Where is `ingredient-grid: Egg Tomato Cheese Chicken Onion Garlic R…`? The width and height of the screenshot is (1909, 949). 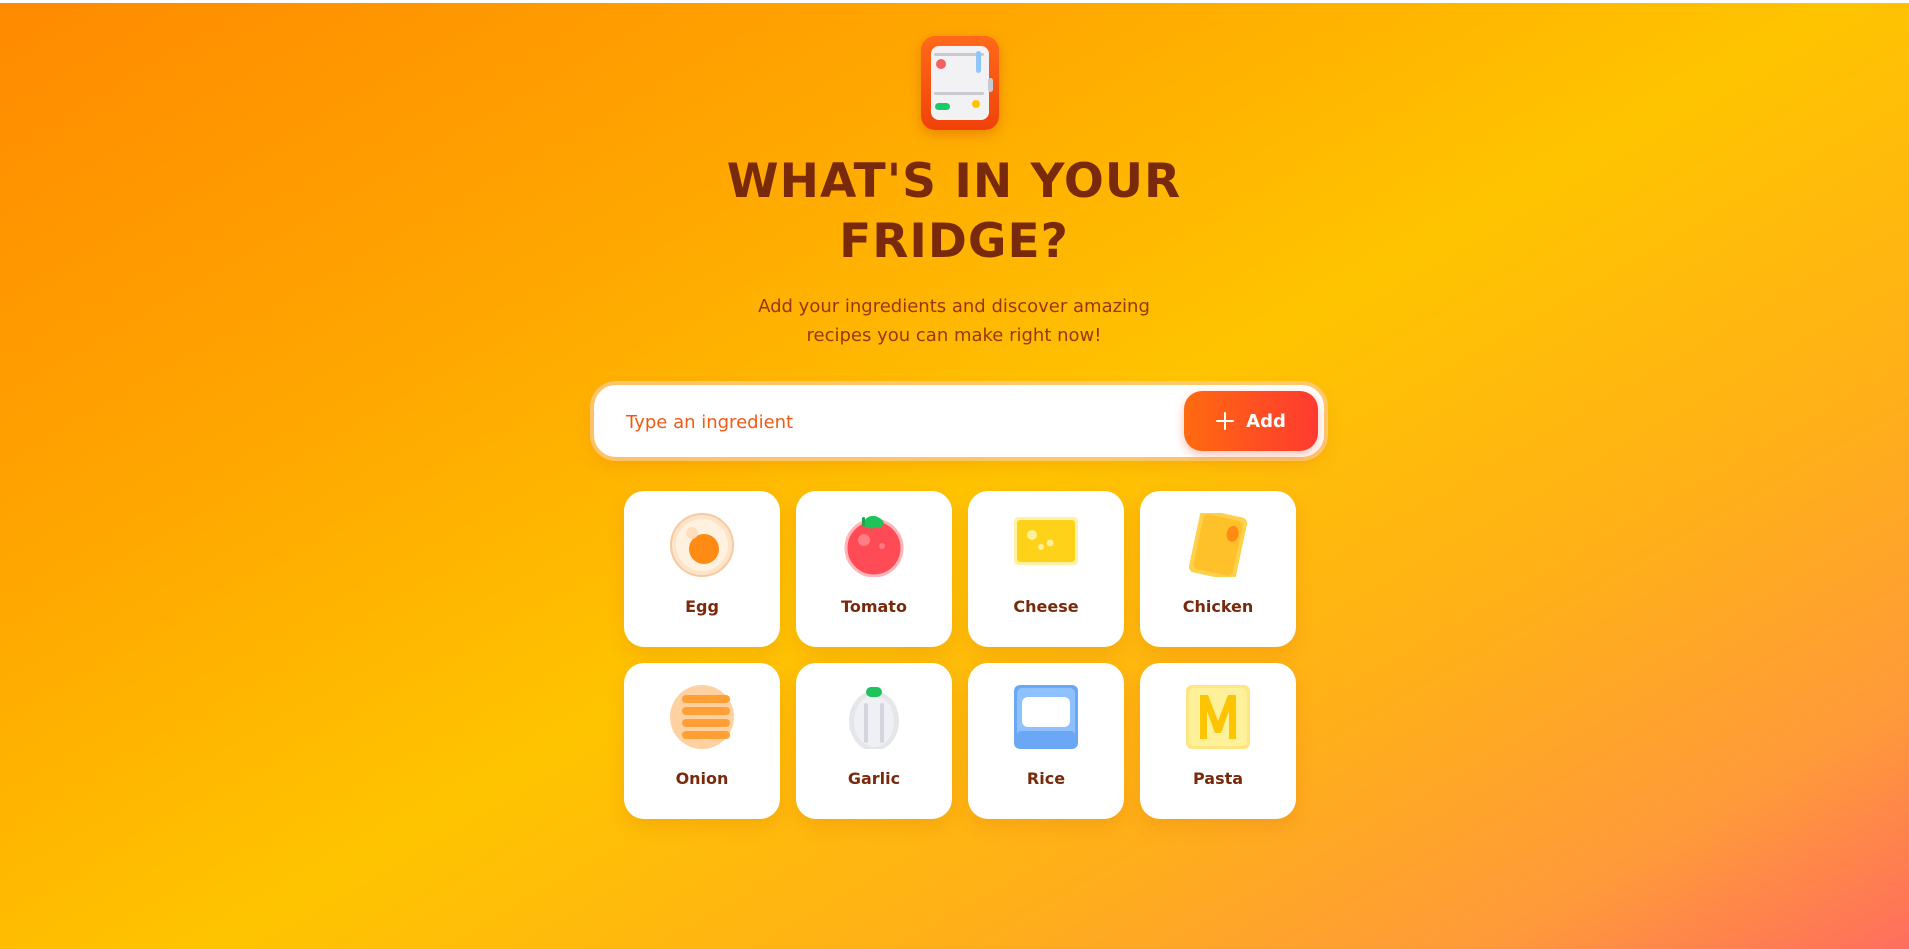
ingredient-grid: Egg Tomato Cheese Chicken Onion Garlic R… is located at coordinates (960, 655).